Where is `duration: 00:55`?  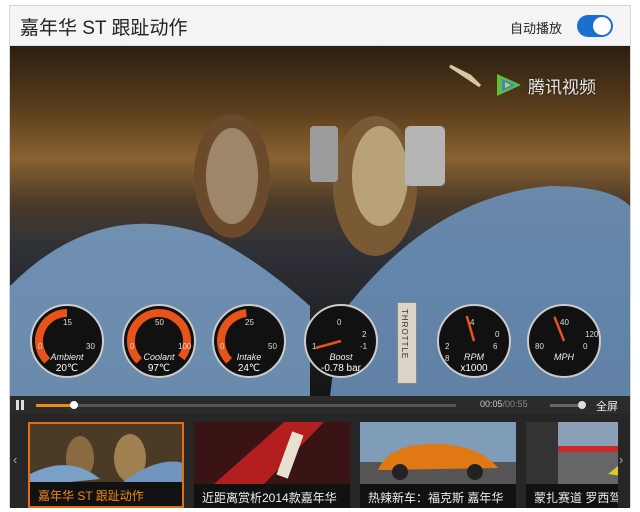 duration: 00:55 is located at coordinates (516, 404).